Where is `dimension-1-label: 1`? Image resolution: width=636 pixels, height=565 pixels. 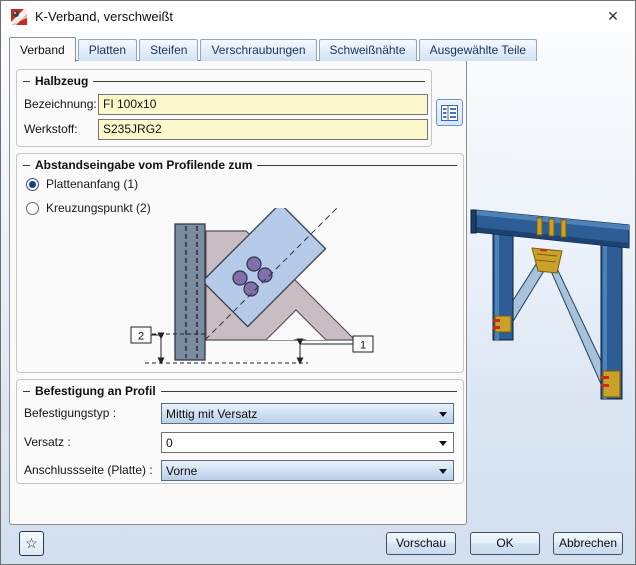 dimension-1-label: 1 is located at coordinates (363, 346).